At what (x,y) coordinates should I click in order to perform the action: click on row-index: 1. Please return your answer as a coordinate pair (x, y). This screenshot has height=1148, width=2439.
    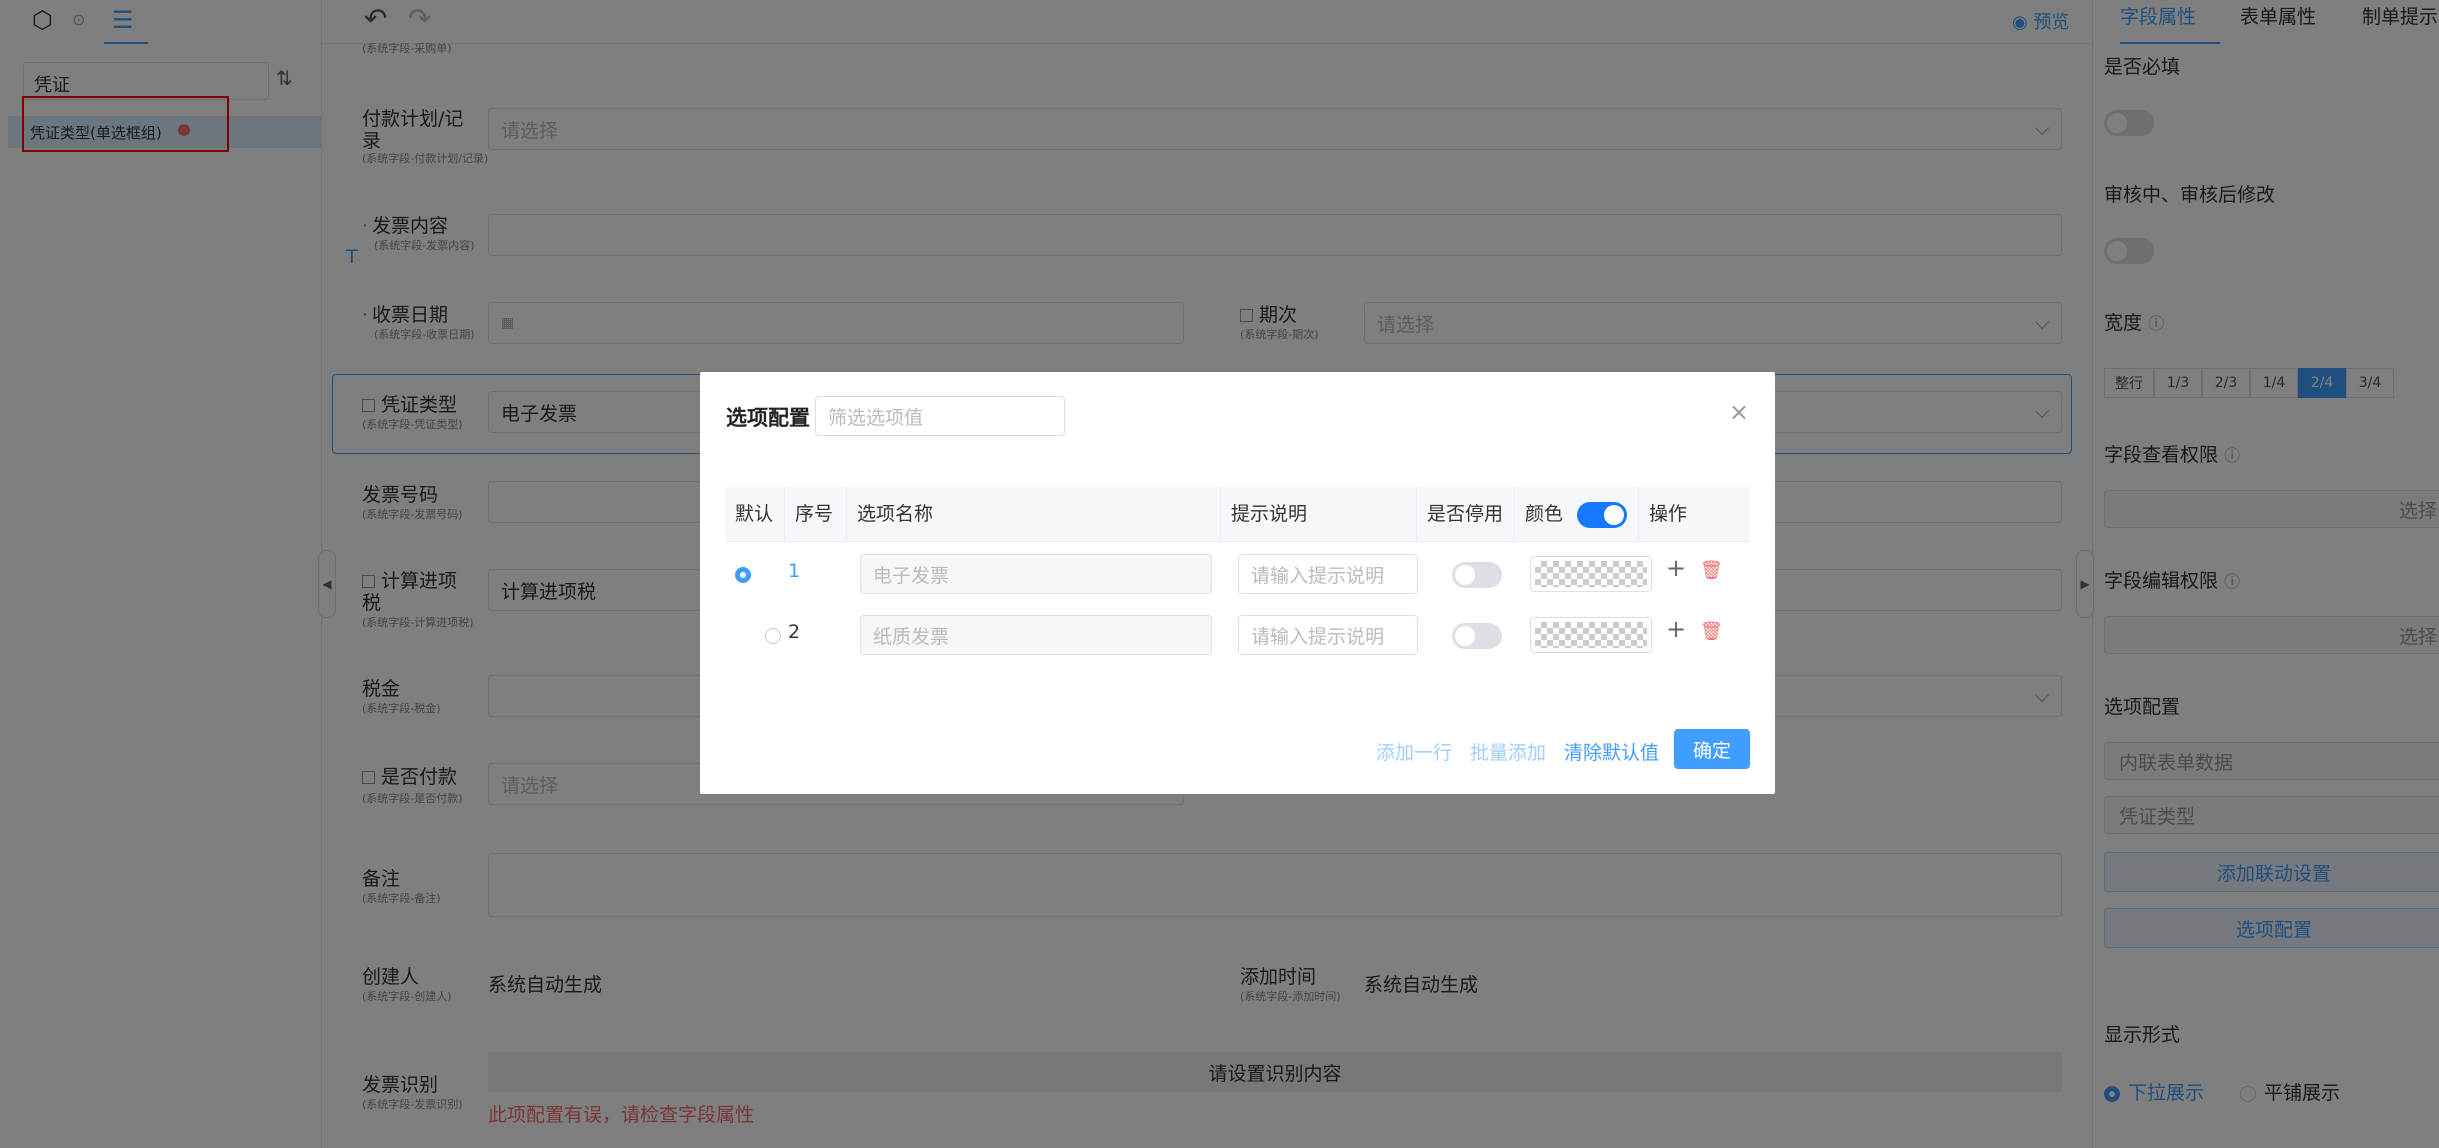
    Looking at the image, I should click on (794, 571).